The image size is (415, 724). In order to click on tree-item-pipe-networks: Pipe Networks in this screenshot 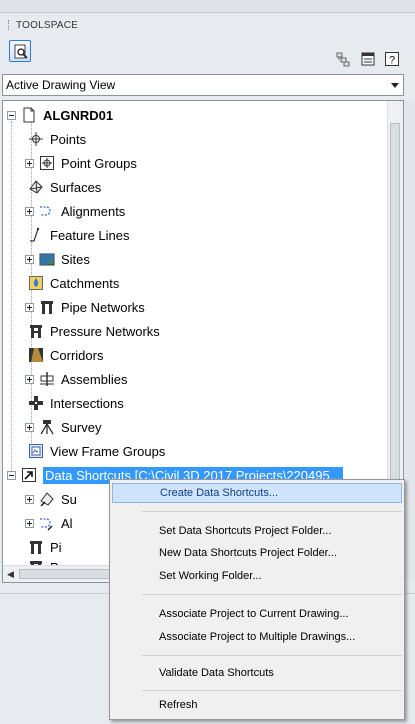, I will do `click(85, 307)`.